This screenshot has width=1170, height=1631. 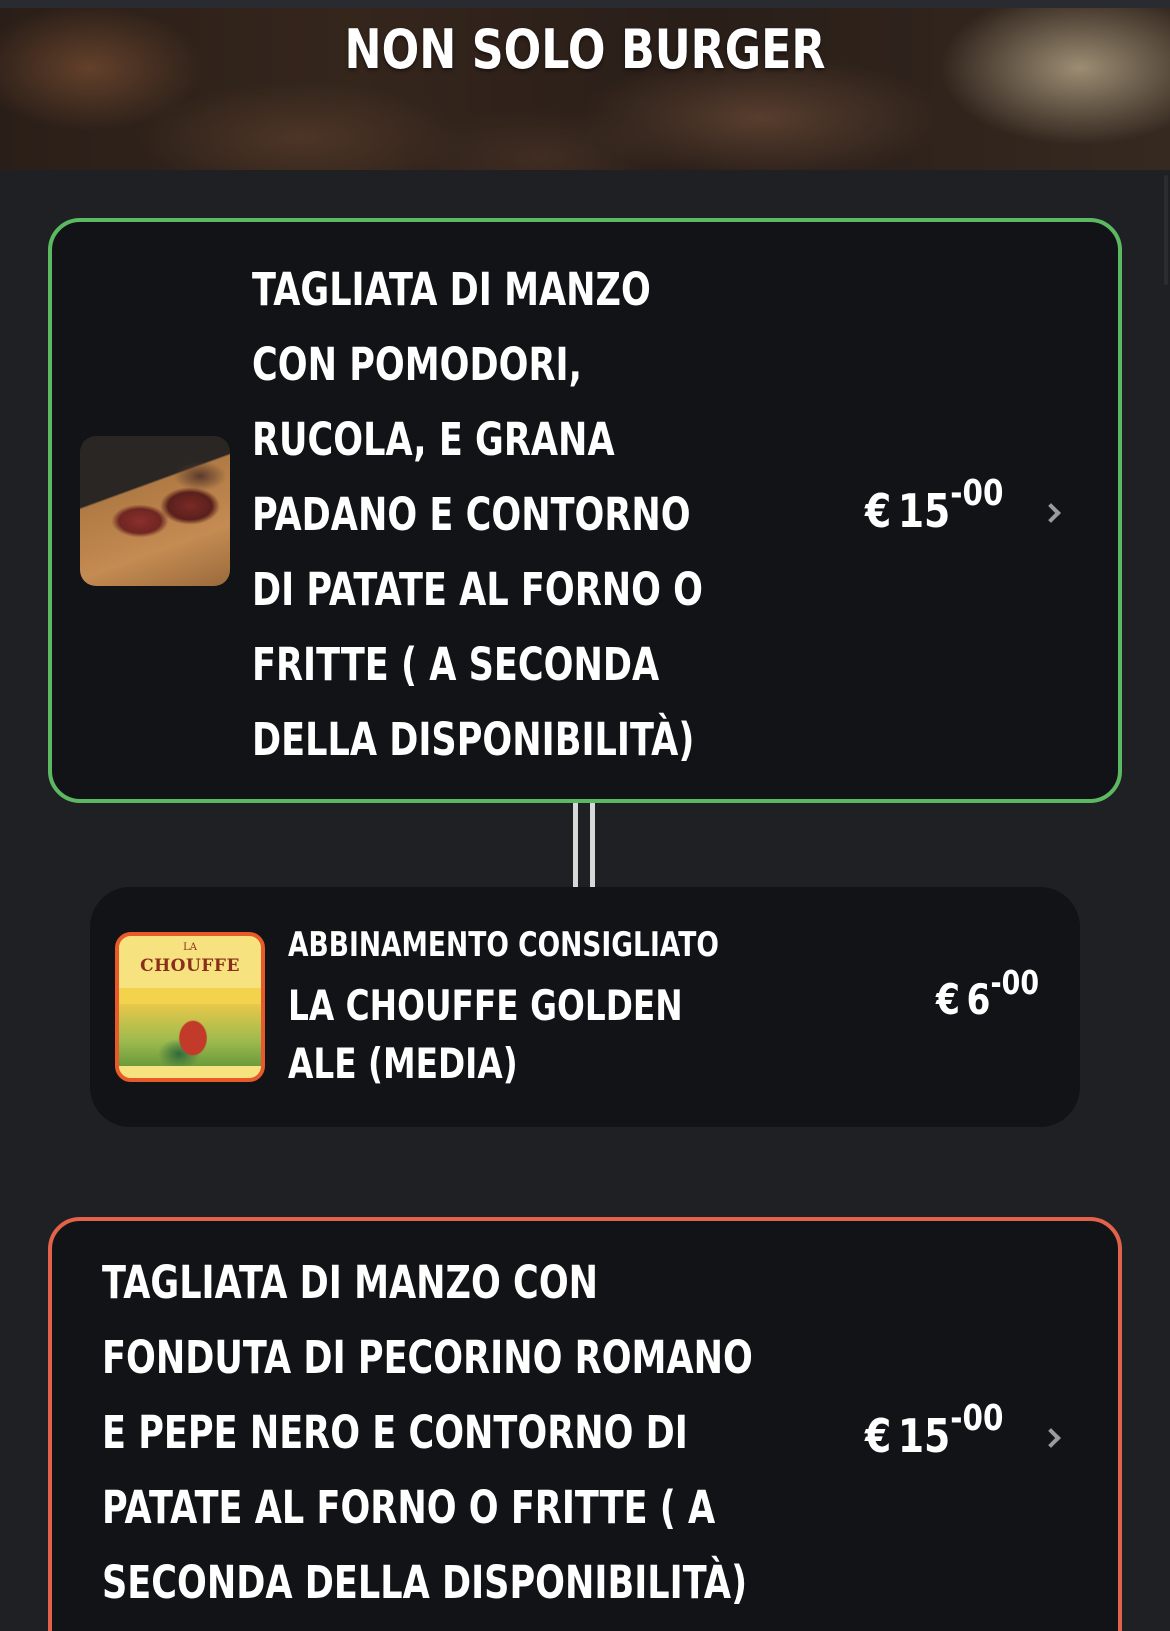 I want to click on dish-image, so click(x=155, y=511).